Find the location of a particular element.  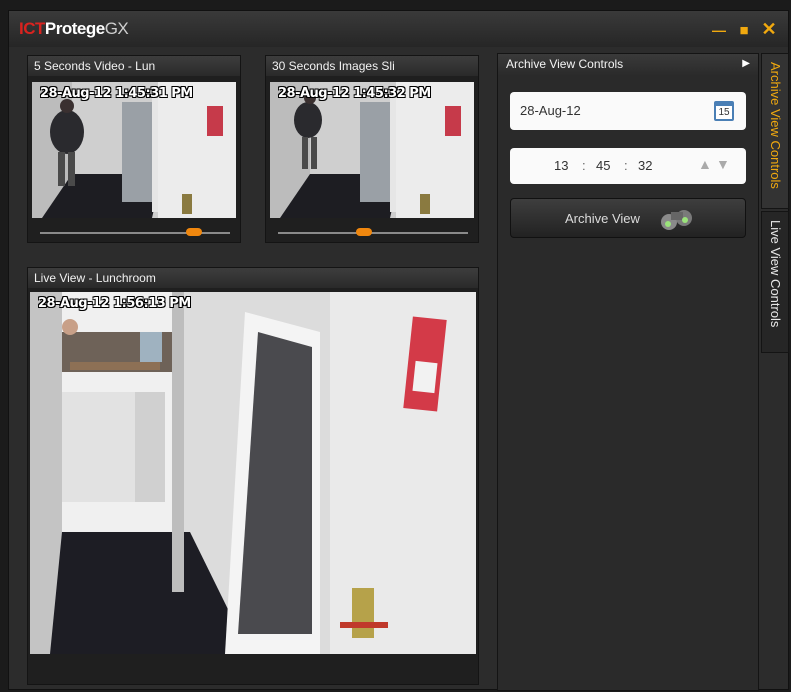

archive-view-label: Archive View is located at coordinates (602, 218).